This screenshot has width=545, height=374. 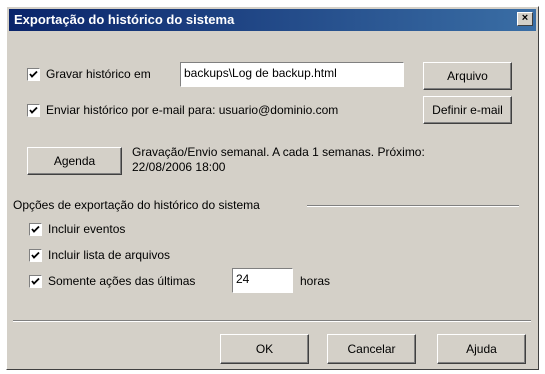 What do you see at coordinates (315, 281) in the screenshot?
I see `hours-unit-label: horas` at bounding box center [315, 281].